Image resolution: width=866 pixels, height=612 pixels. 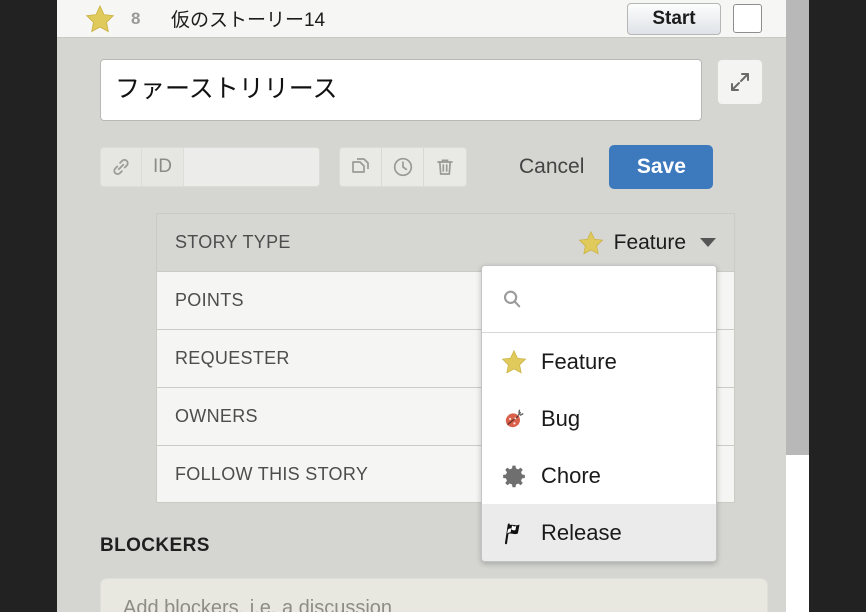 I want to click on story-type-option-bug: Bug, so click(x=599, y=418).